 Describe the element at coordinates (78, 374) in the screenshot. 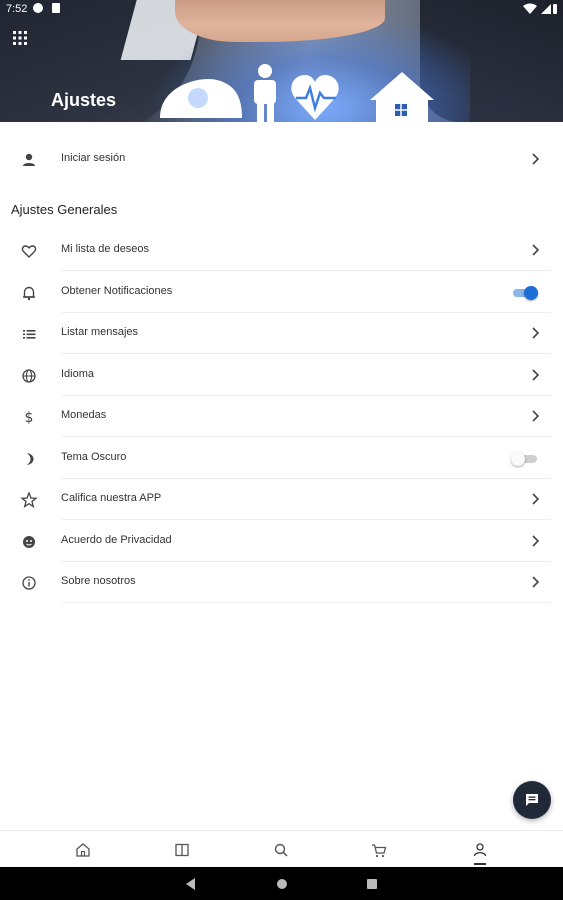

I see `settings-item-label: Idioma` at that location.